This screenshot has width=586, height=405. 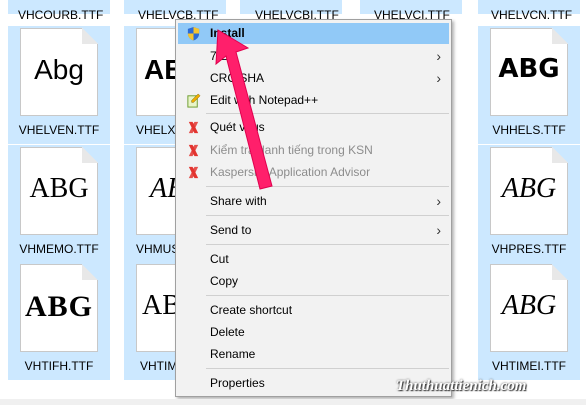 What do you see at coordinates (59, 130) in the screenshot?
I see `file-label: VHELVEN.TTF` at bounding box center [59, 130].